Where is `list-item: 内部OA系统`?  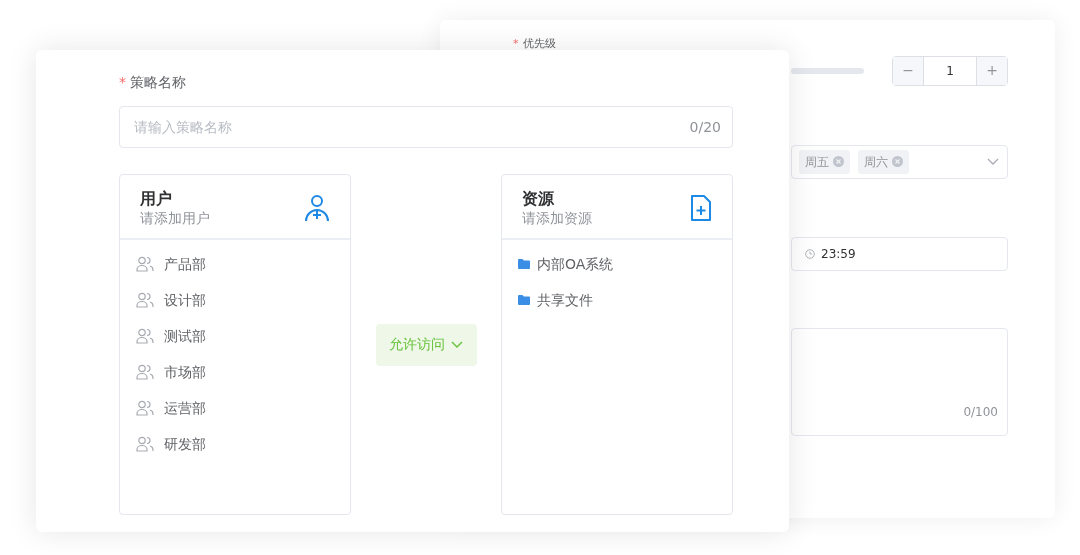
list-item: 内部OA系统 is located at coordinates (617, 264).